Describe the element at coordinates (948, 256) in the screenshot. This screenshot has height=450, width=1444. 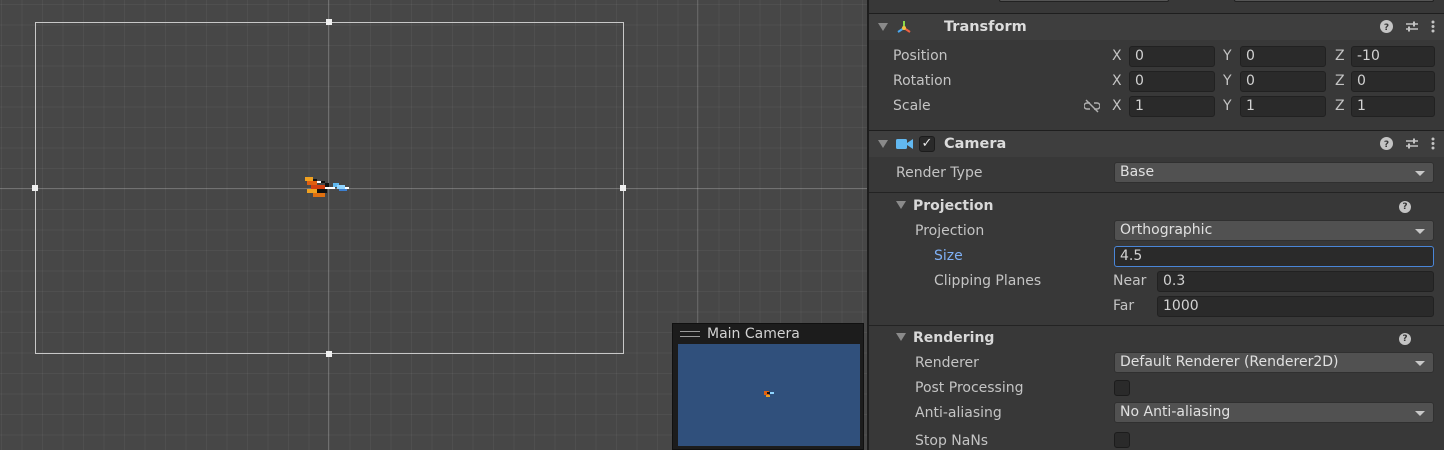
I see `size-label: Size` at that location.